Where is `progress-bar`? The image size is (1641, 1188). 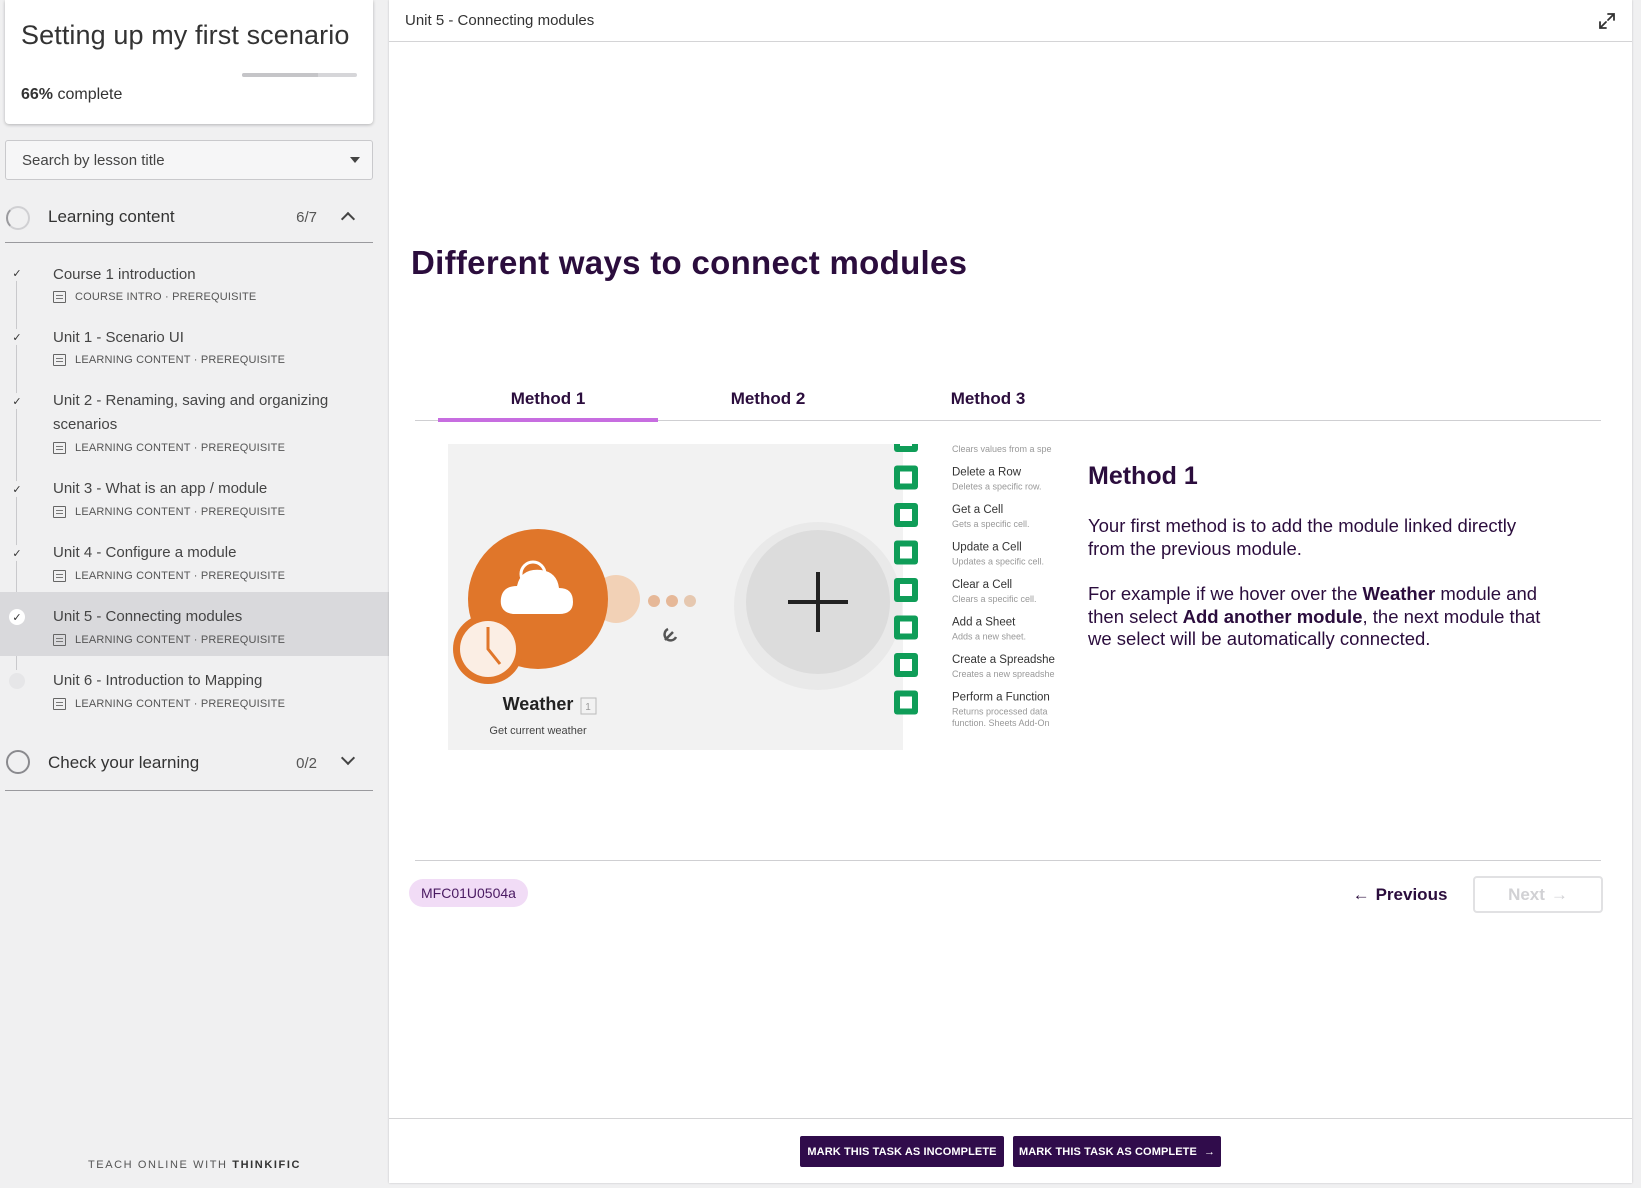 progress-bar is located at coordinates (299, 75).